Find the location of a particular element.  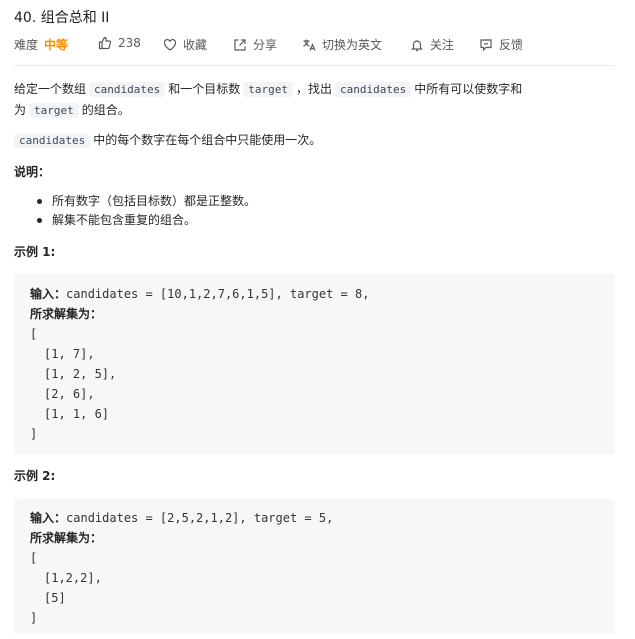

note-list: 所有数字（包括目标数）都是正整数。 解集不能包含重复的组合。 is located at coordinates (146, 211).